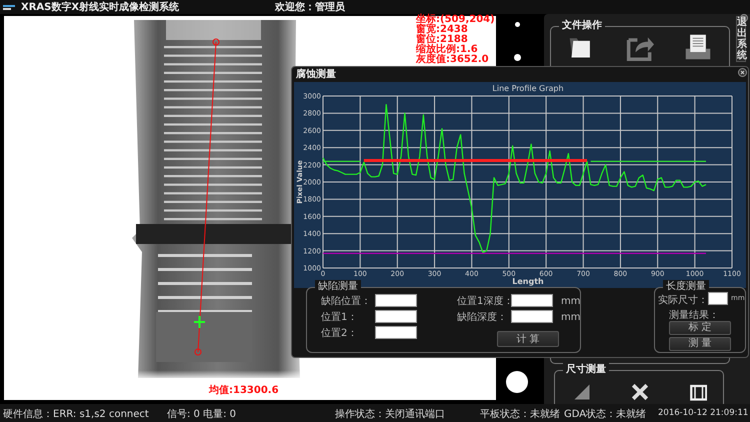 This screenshot has height=422, width=750. What do you see at coordinates (315, 75) in the screenshot?
I see `dialog-title: 腐蚀测量` at bounding box center [315, 75].